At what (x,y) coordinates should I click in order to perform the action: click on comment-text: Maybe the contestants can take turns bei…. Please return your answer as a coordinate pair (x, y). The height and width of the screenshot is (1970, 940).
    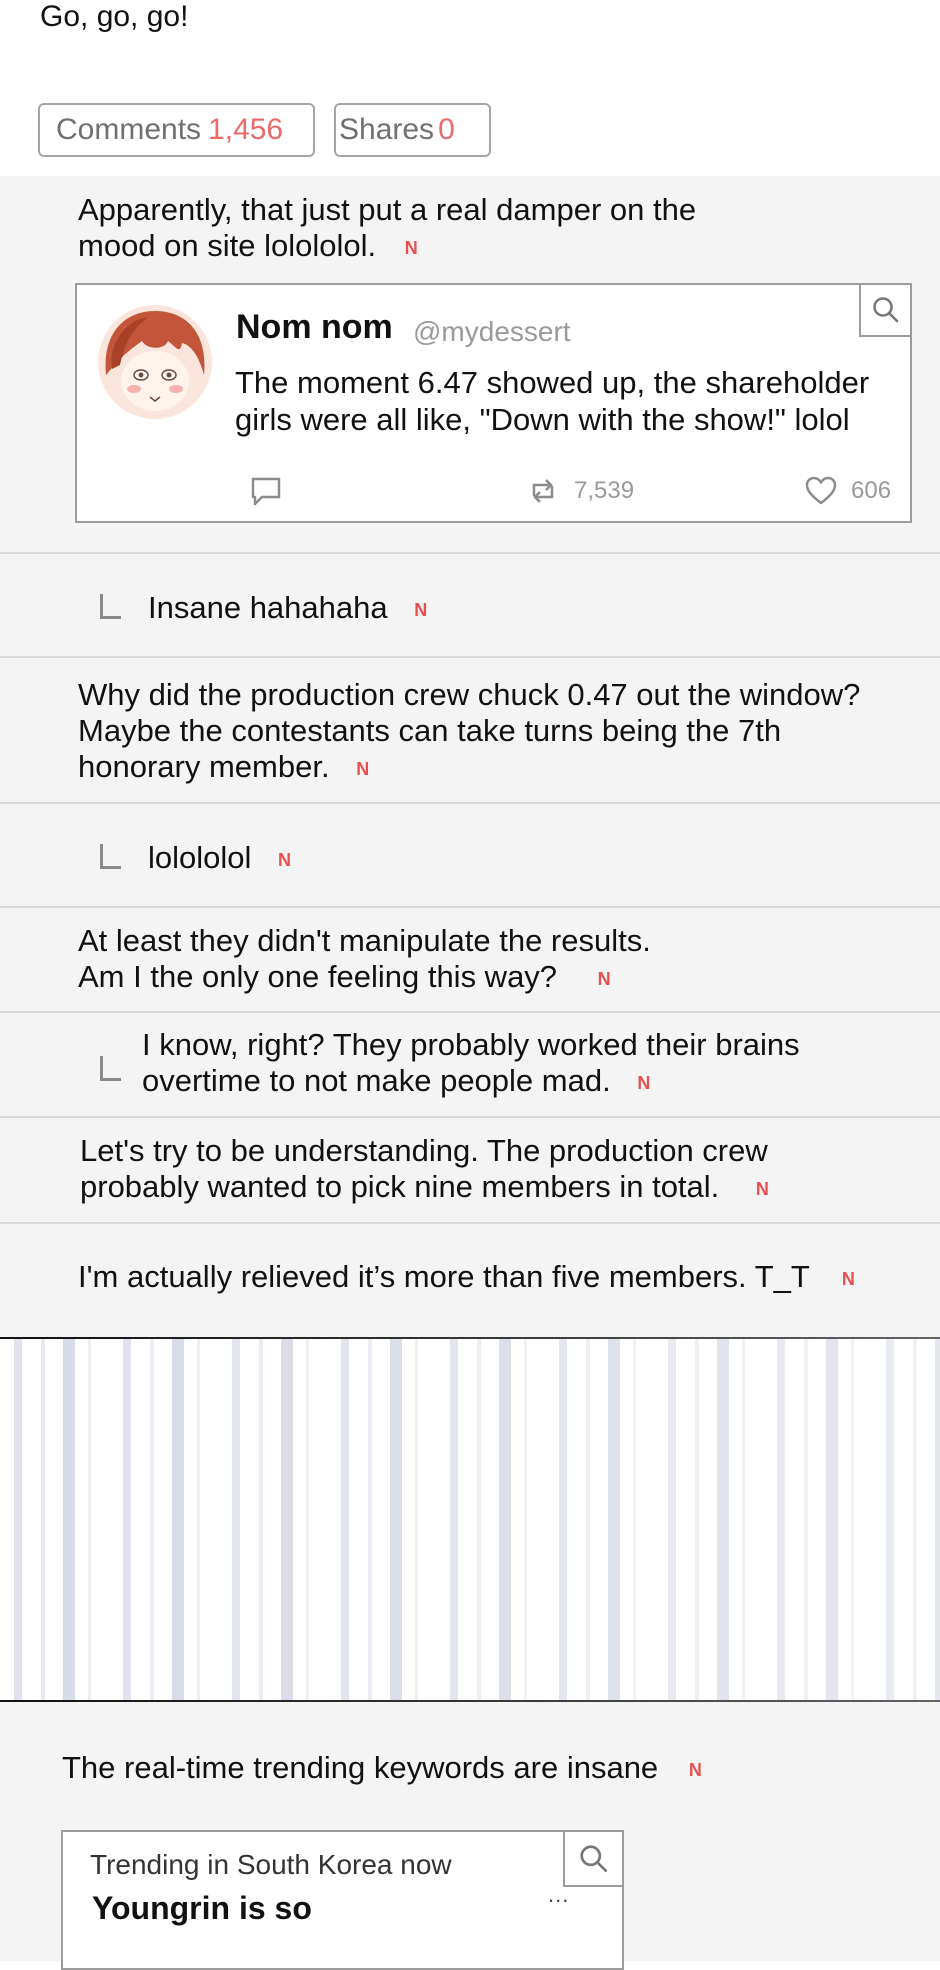
    Looking at the image, I should click on (430, 730).